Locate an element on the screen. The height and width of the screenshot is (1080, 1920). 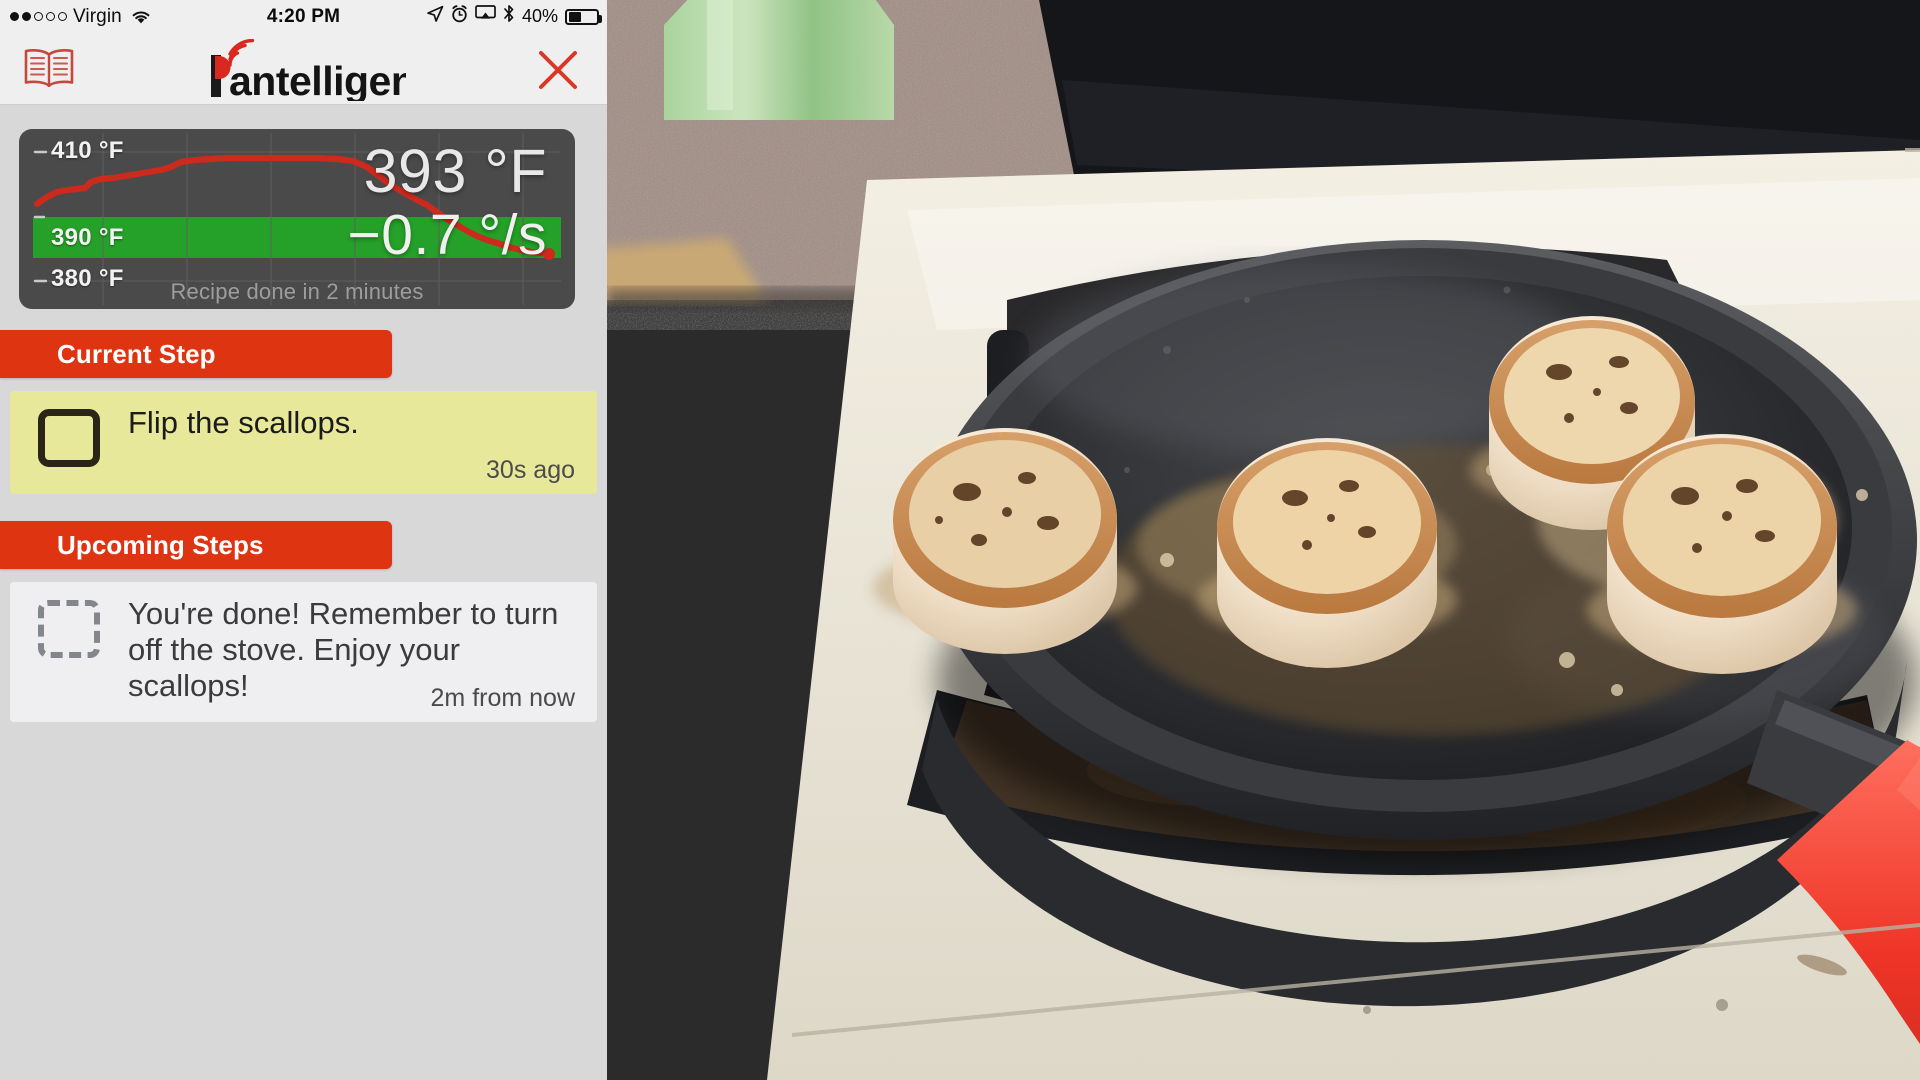
upcoming-steps-header: Upcoming Steps is located at coordinates (196, 545).